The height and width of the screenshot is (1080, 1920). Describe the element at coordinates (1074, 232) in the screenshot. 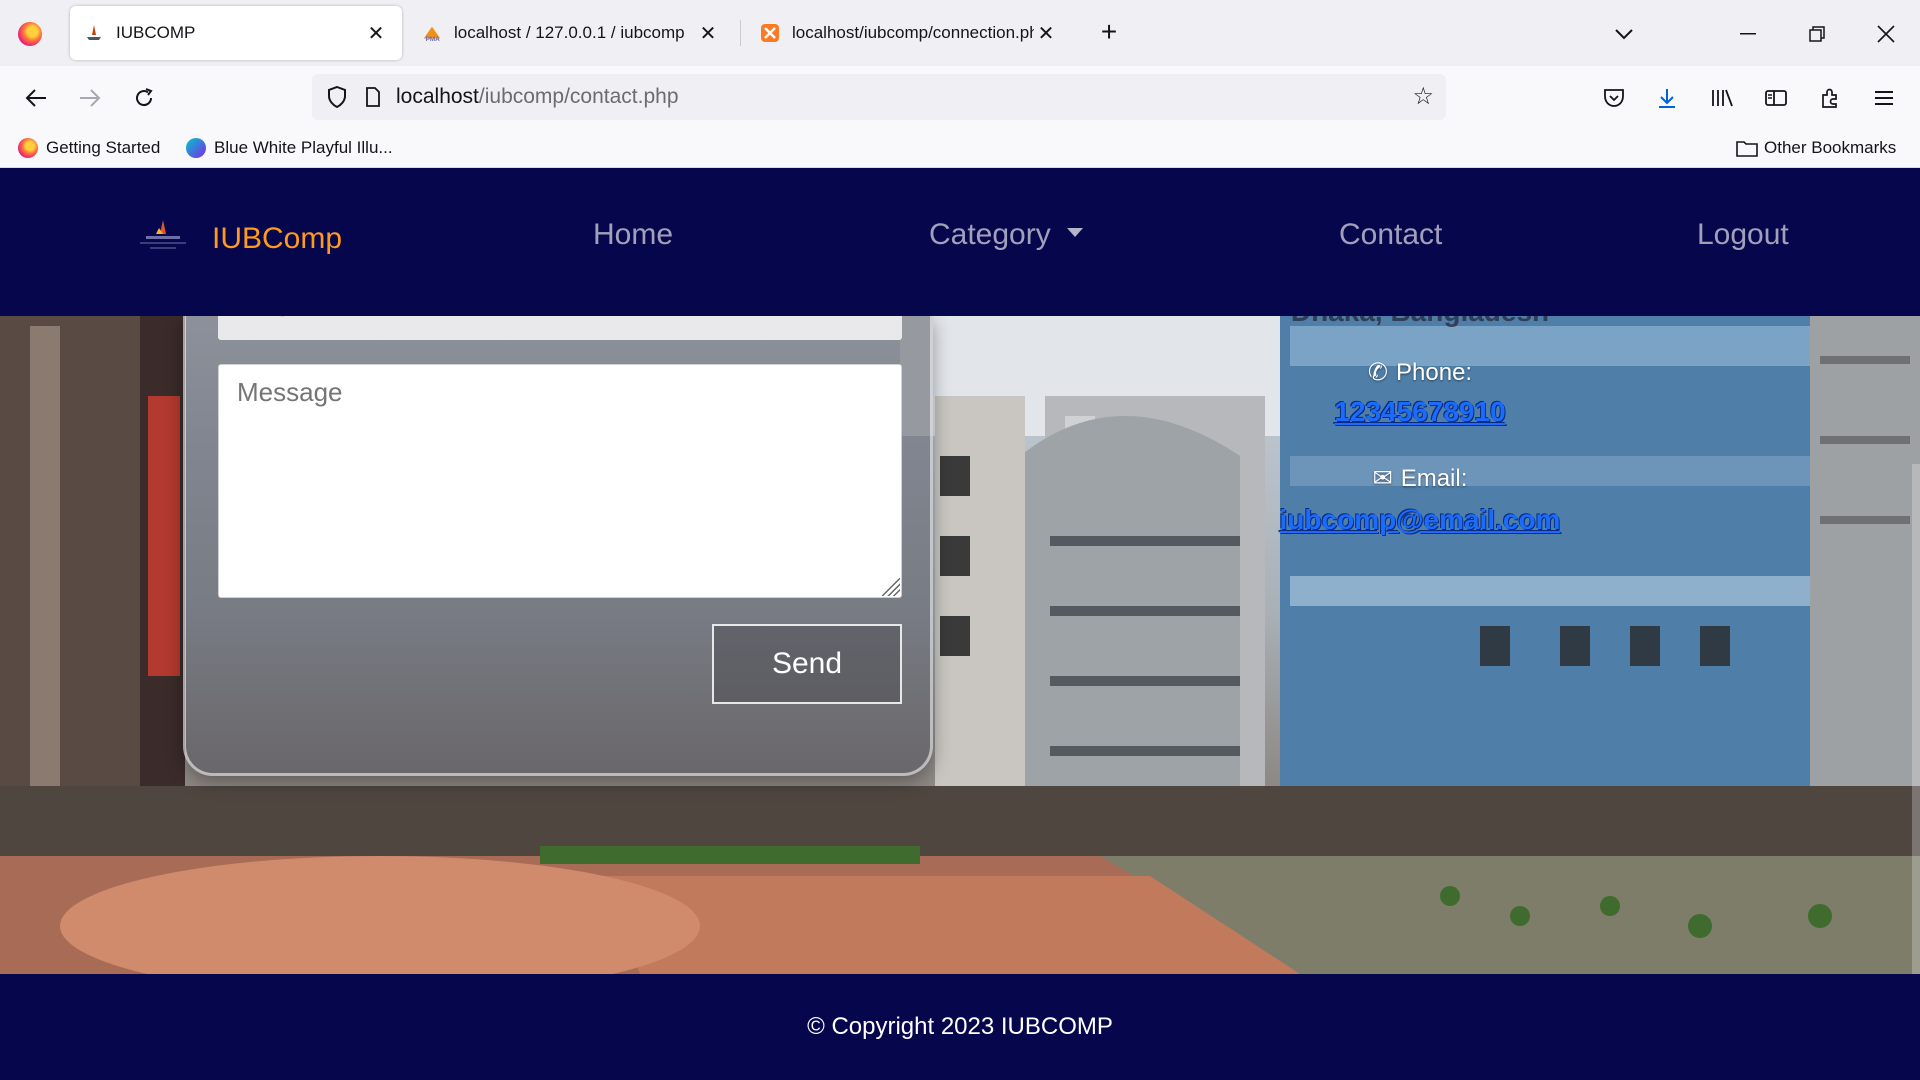

I see `caret-down-icon` at that location.